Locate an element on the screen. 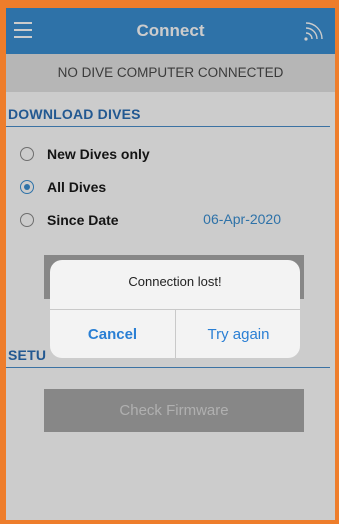 Image resolution: width=339 pixels, height=524 pixels. connection-lost-dialog: Connection lost! Cancel Try again is located at coordinates (175, 309).